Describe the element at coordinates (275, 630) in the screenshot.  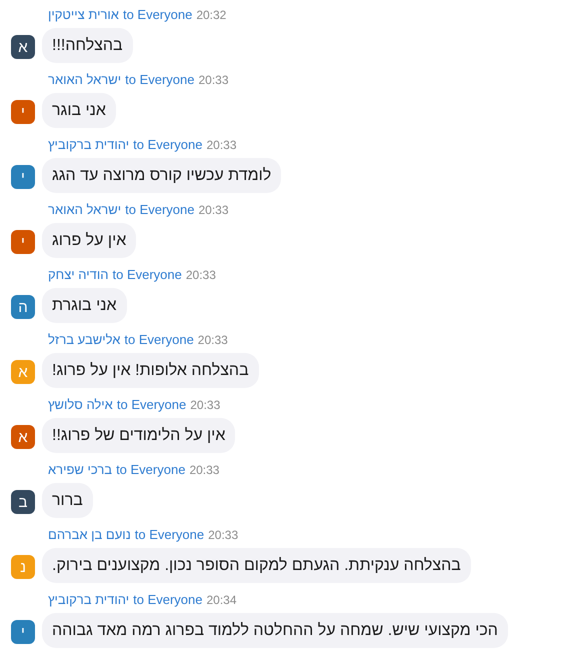
I see `message-bubble: הכי מקצועי שיש. שמחה על ההחלטה ללמוד בפרוג רמה מאד גבוהה` at that location.